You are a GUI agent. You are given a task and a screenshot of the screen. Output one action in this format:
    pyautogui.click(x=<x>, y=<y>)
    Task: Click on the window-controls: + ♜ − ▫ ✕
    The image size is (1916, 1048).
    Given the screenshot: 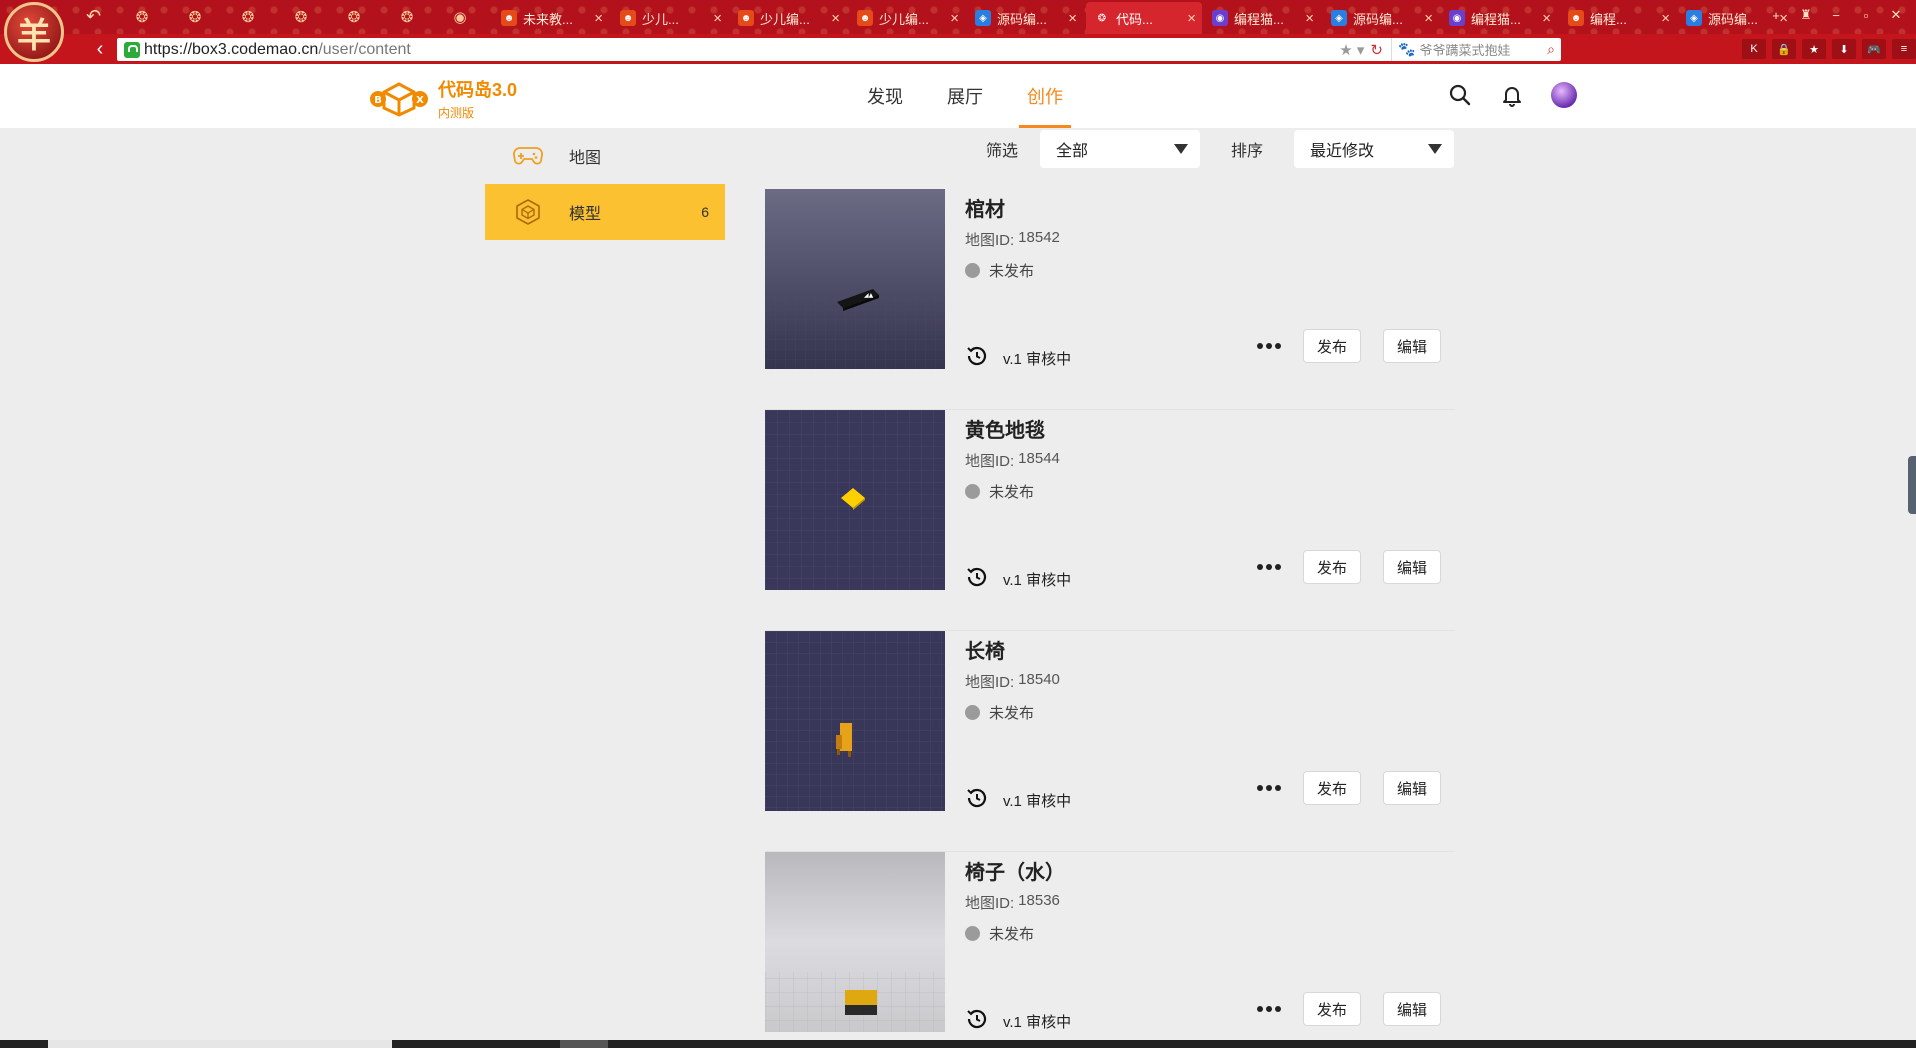 What is the action you would take?
    pyautogui.click(x=1836, y=15)
    